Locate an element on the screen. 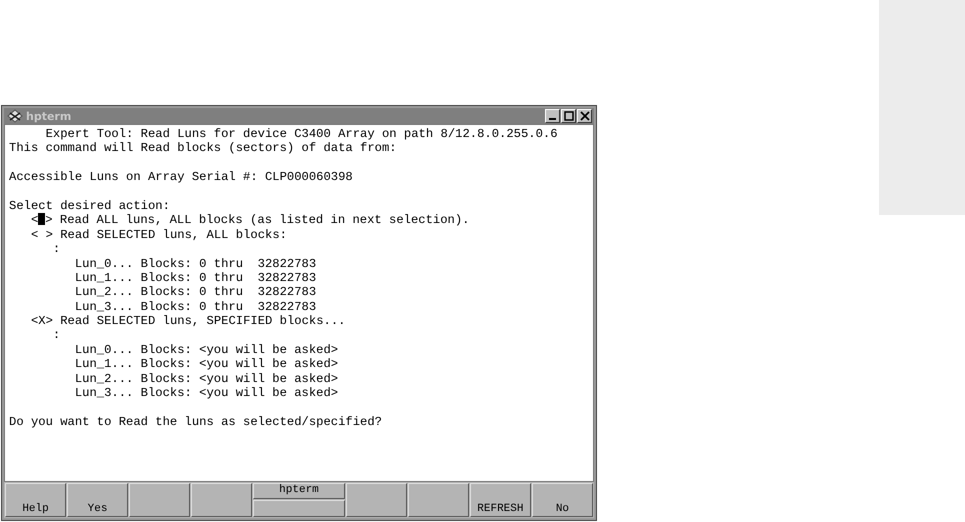  window-label: hpterm is located at coordinates (299, 491).